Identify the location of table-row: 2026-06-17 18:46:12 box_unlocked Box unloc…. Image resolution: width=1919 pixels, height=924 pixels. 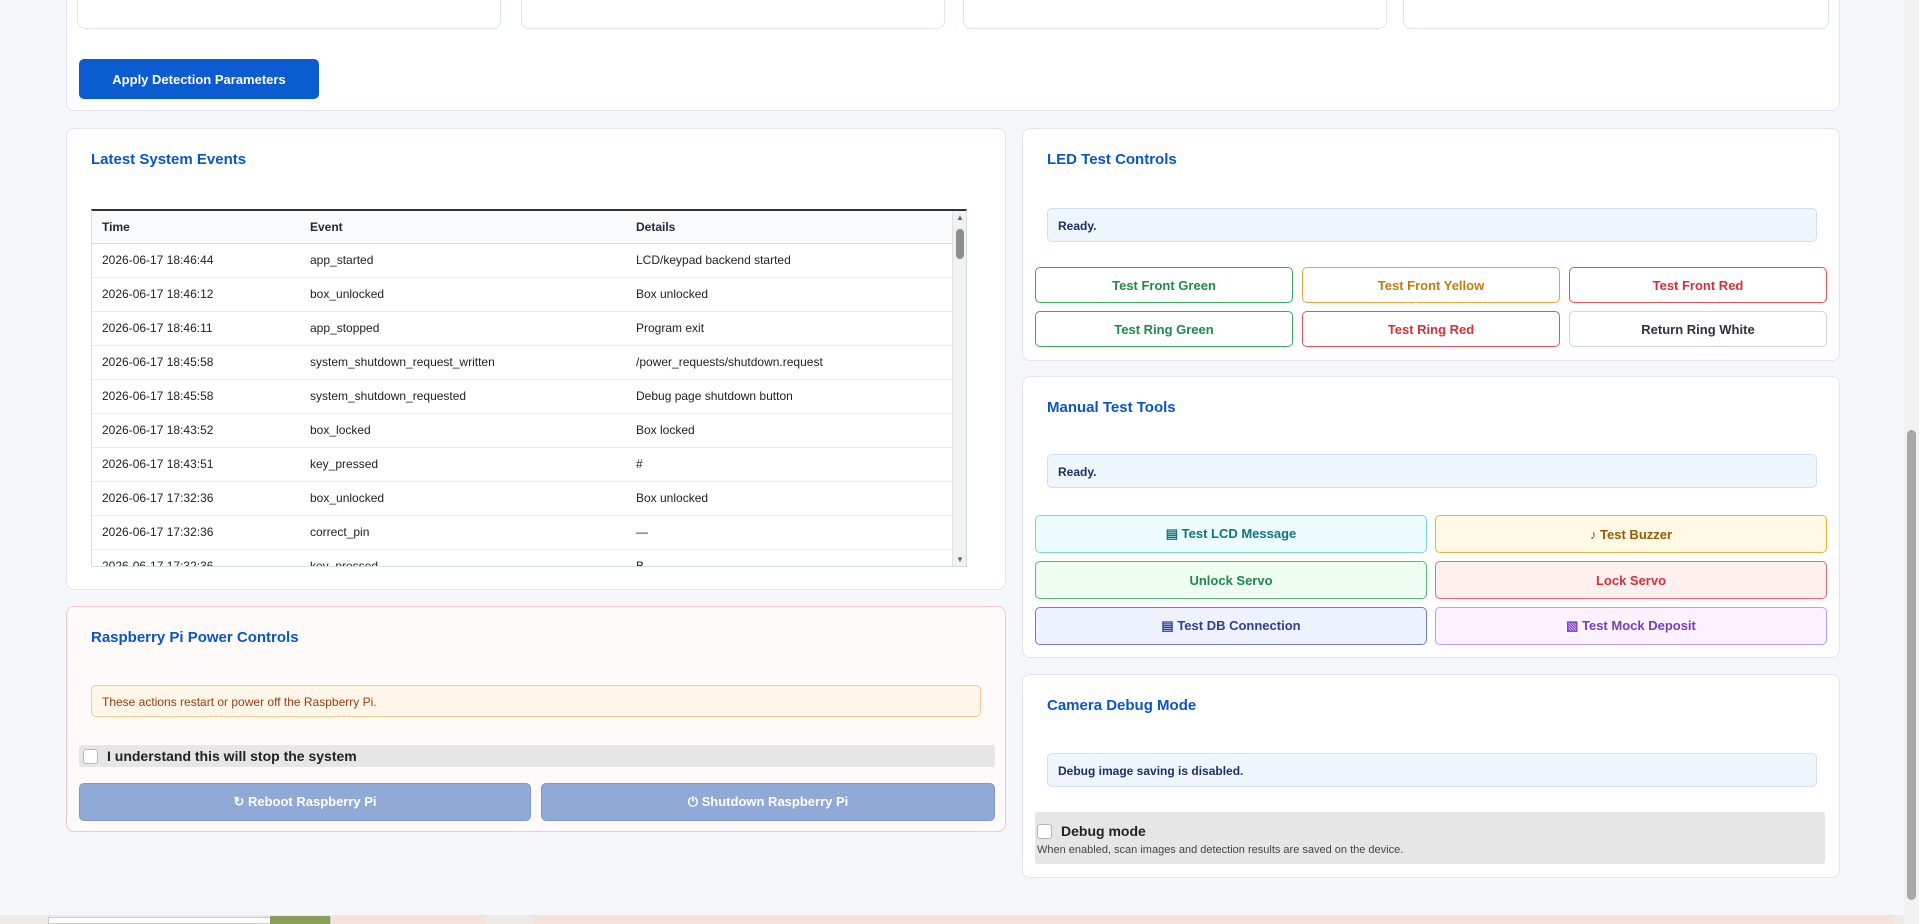
(529, 294).